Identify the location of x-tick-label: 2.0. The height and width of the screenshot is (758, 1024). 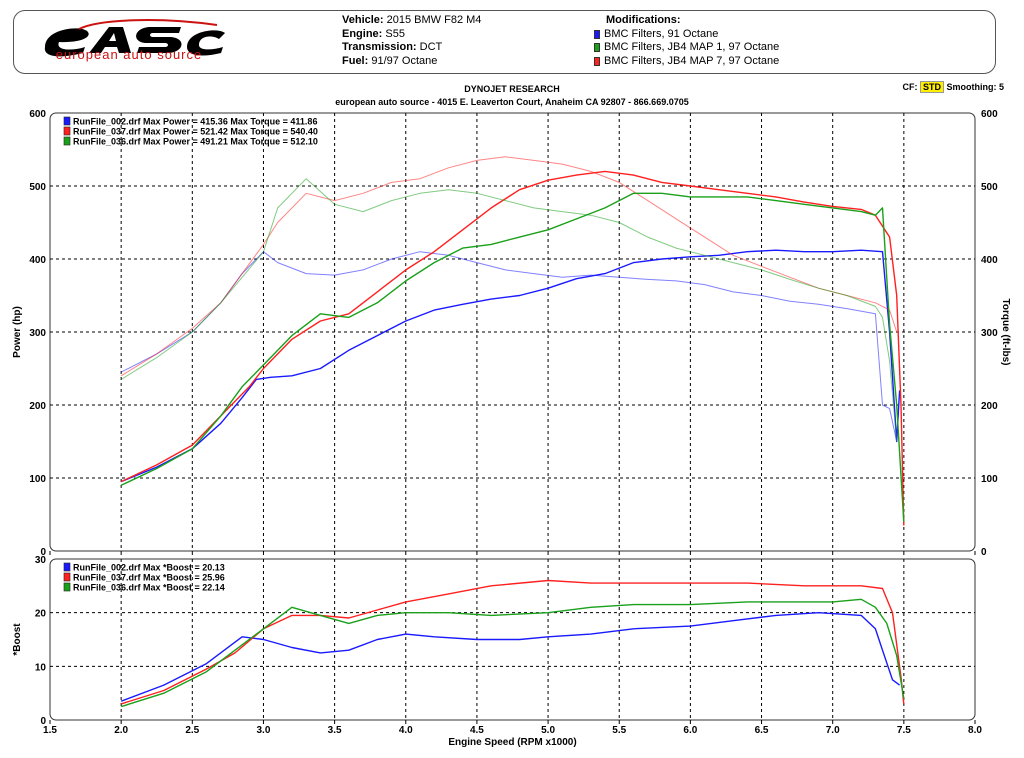
(121, 730).